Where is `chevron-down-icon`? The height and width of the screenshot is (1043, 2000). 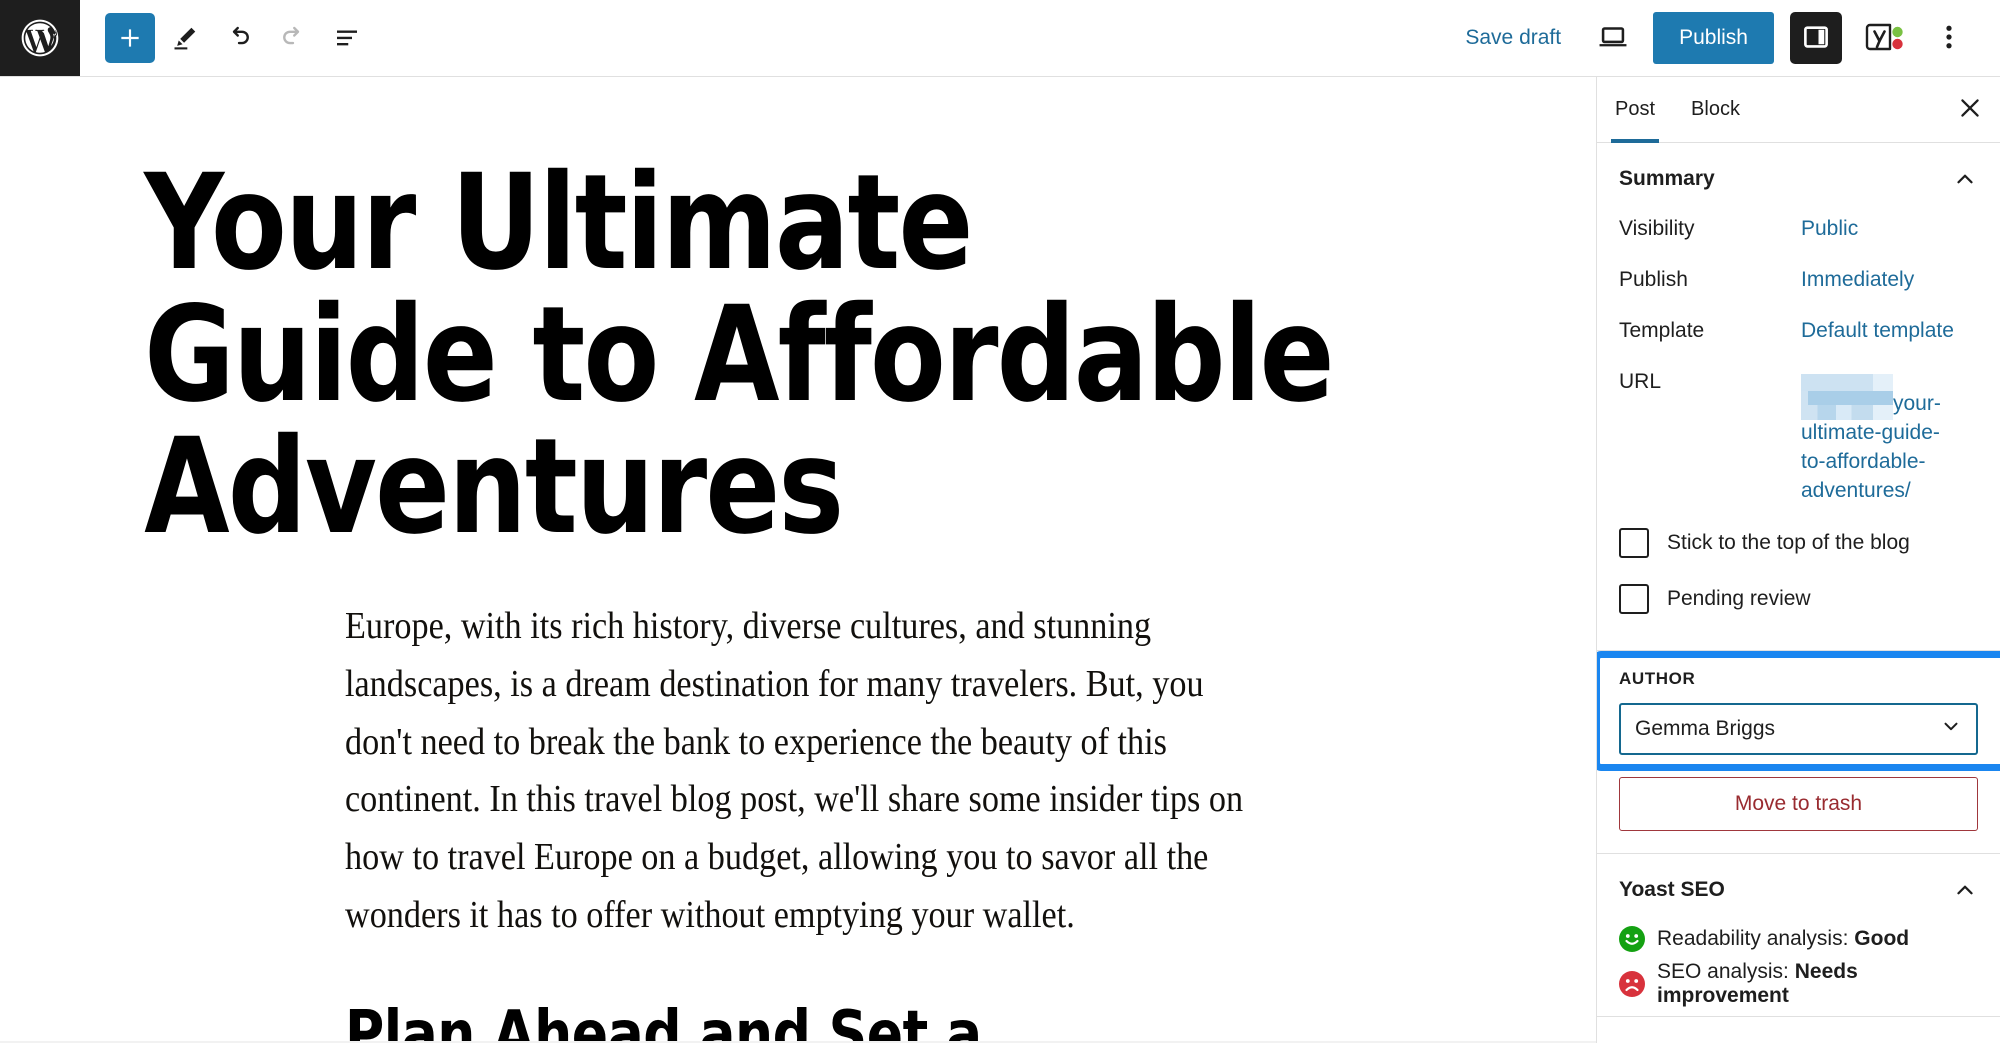 chevron-down-icon is located at coordinates (1951, 729).